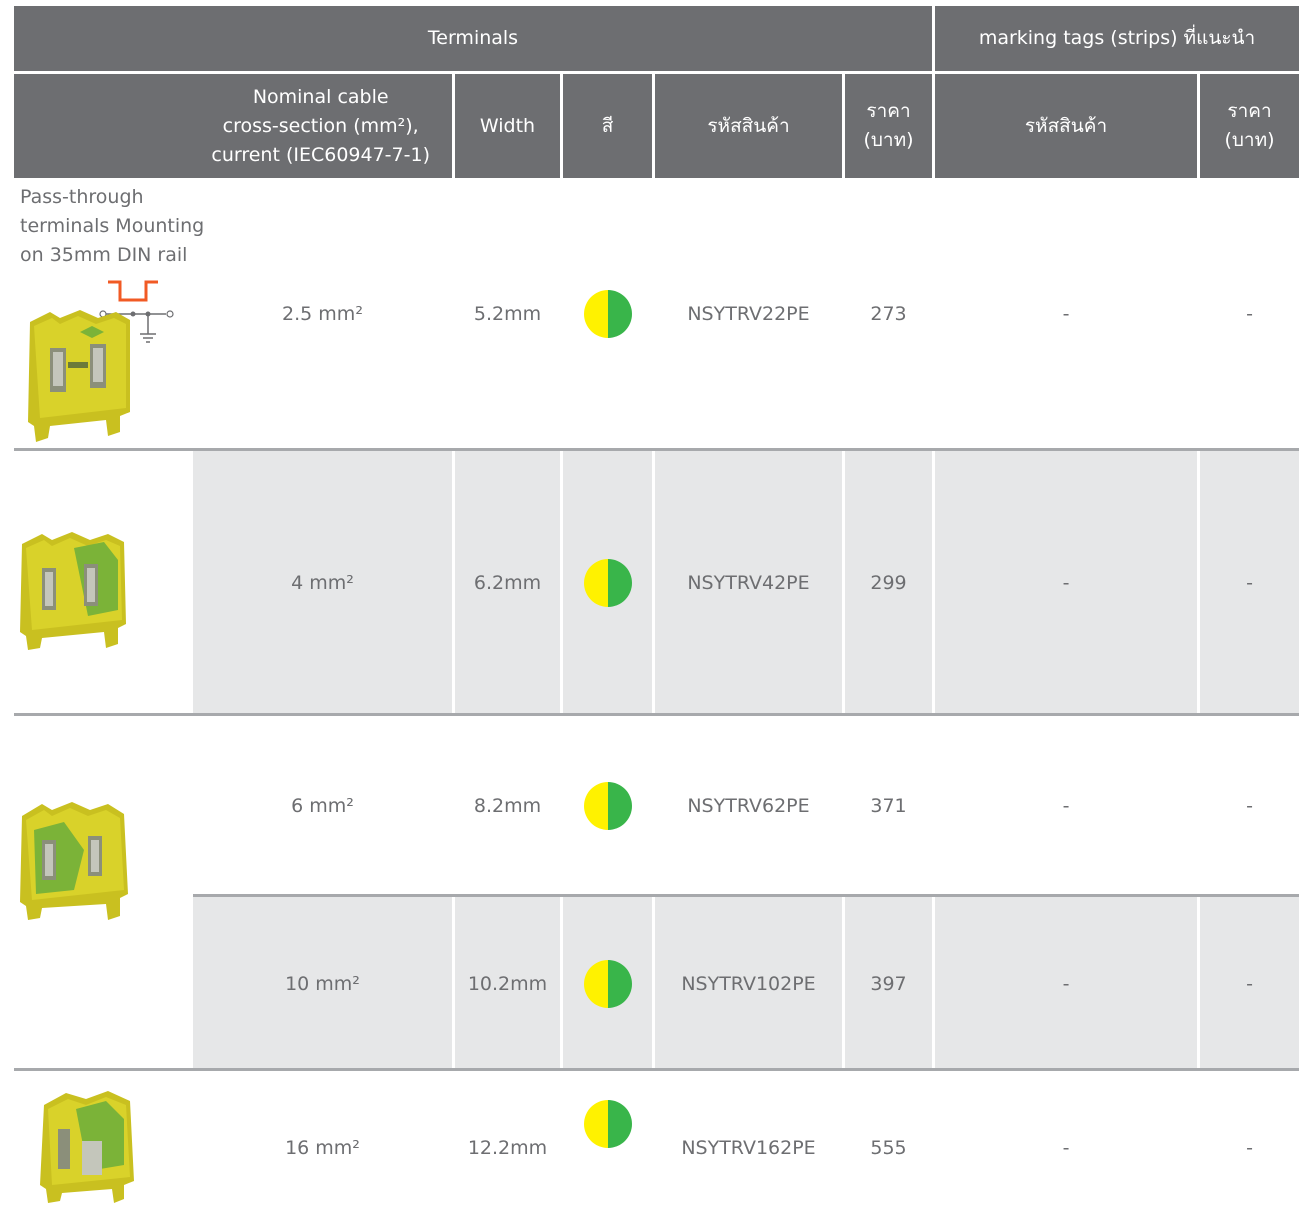 This screenshot has height=1218, width=1313. What do you see at coordinates (322, 806) in the screenshot?
I see `cell-cross-section: 6 mm²` at bounding box center [322, 806].